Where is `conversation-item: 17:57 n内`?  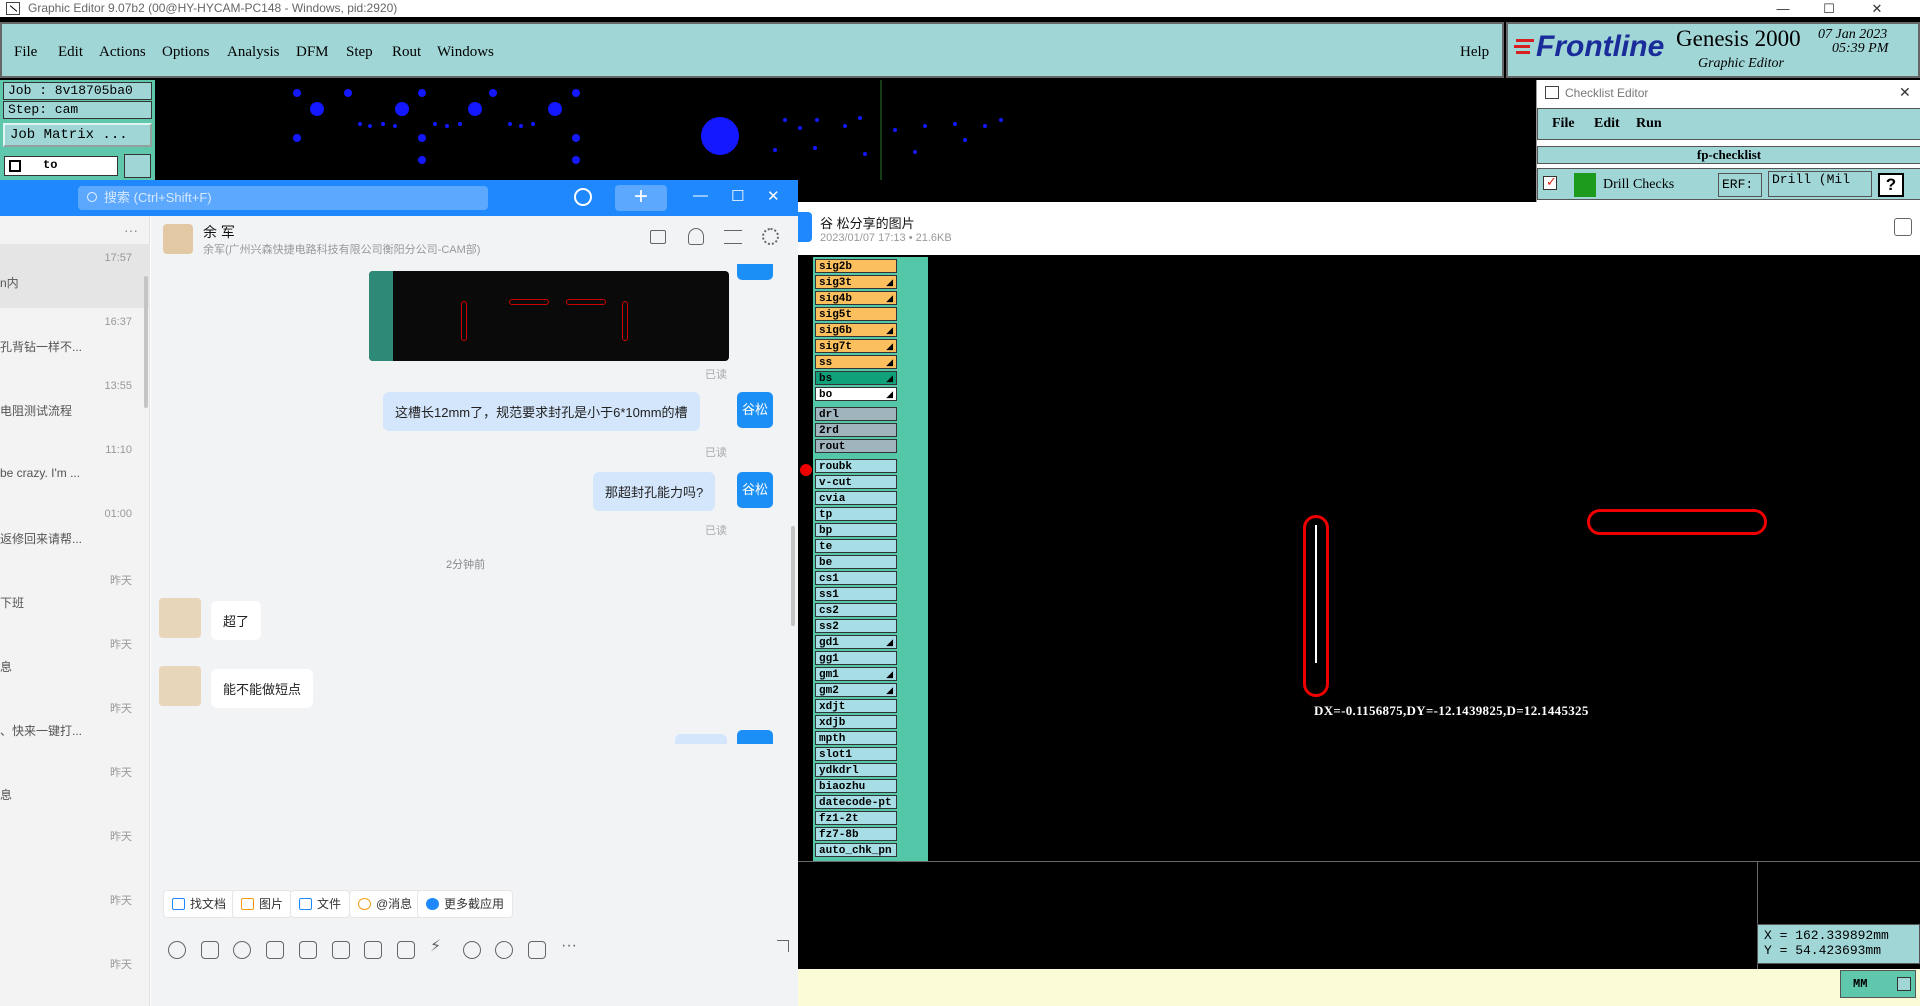 conversation-item: 17:57 n内 is located at coordinates (75, 276).